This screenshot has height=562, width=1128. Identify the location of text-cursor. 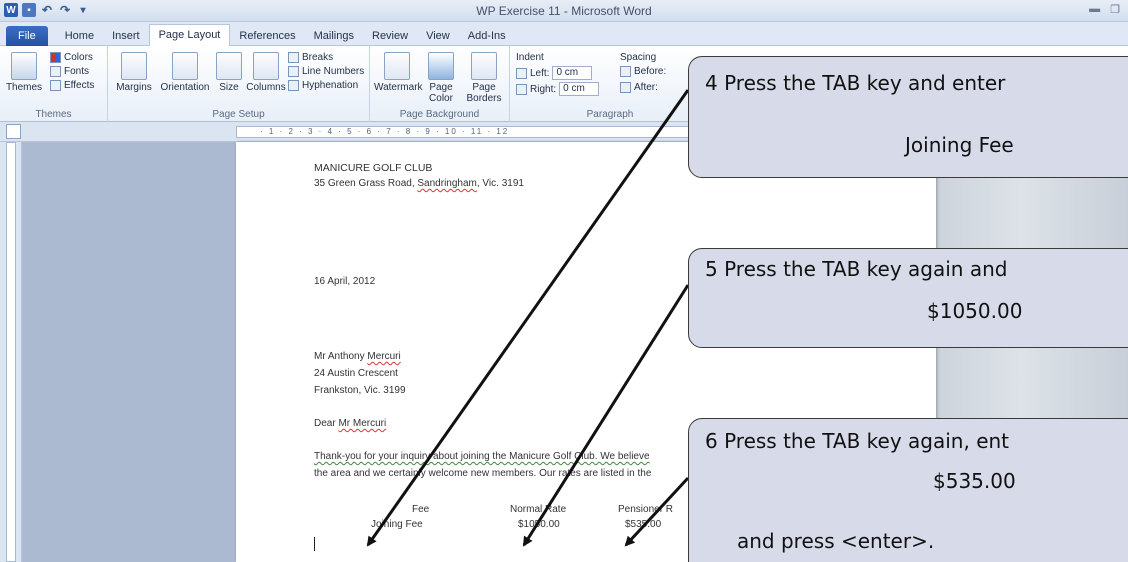
(314, 544).